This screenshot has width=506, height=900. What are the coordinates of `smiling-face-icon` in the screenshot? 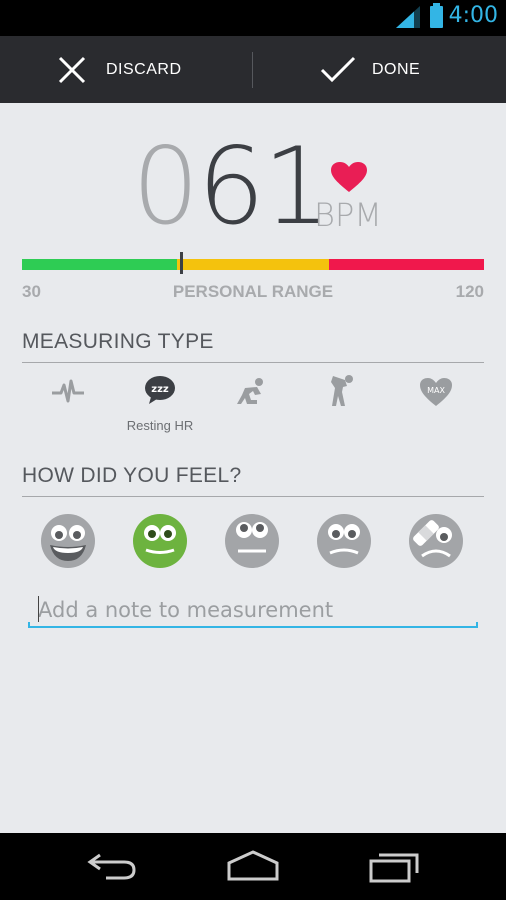 It's located at (160, 541).